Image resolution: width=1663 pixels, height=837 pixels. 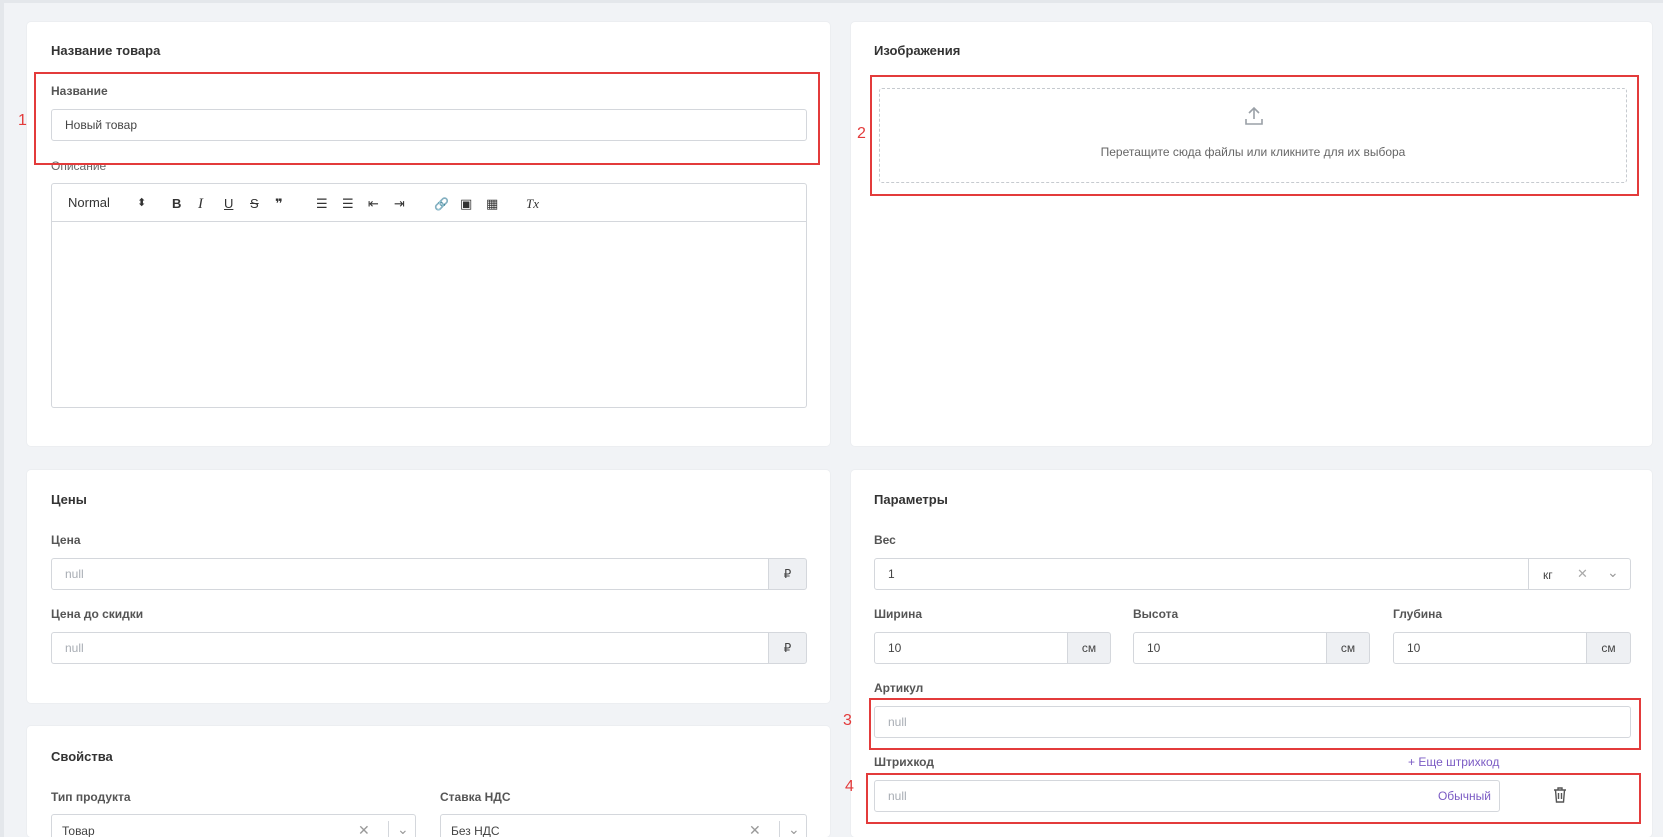 I want to click on product-type-label: Тип продукта, so click(x=91, y=797).